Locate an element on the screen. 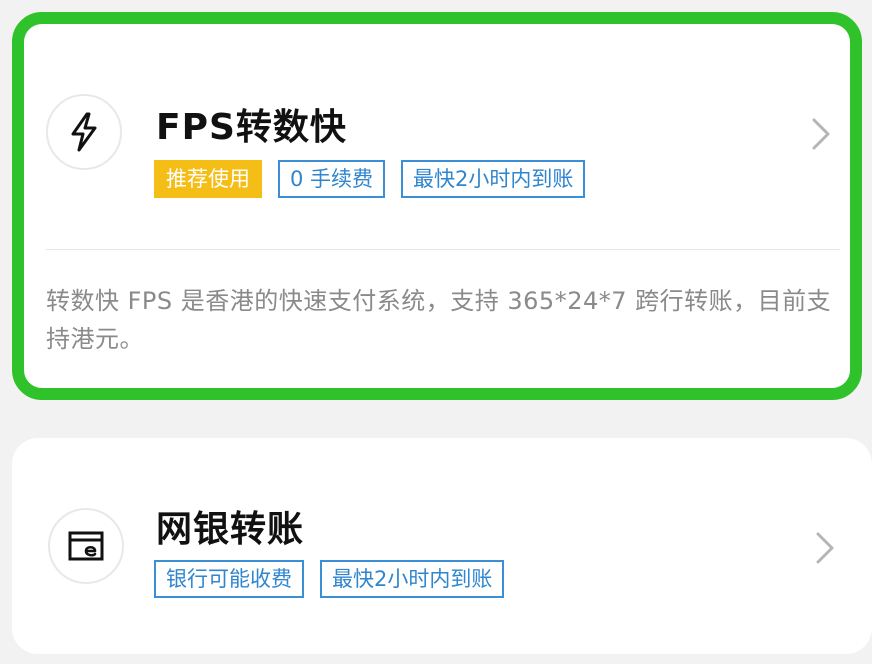  tag-zero-fee: 0 手续费 is located at coordinates (332, 179).